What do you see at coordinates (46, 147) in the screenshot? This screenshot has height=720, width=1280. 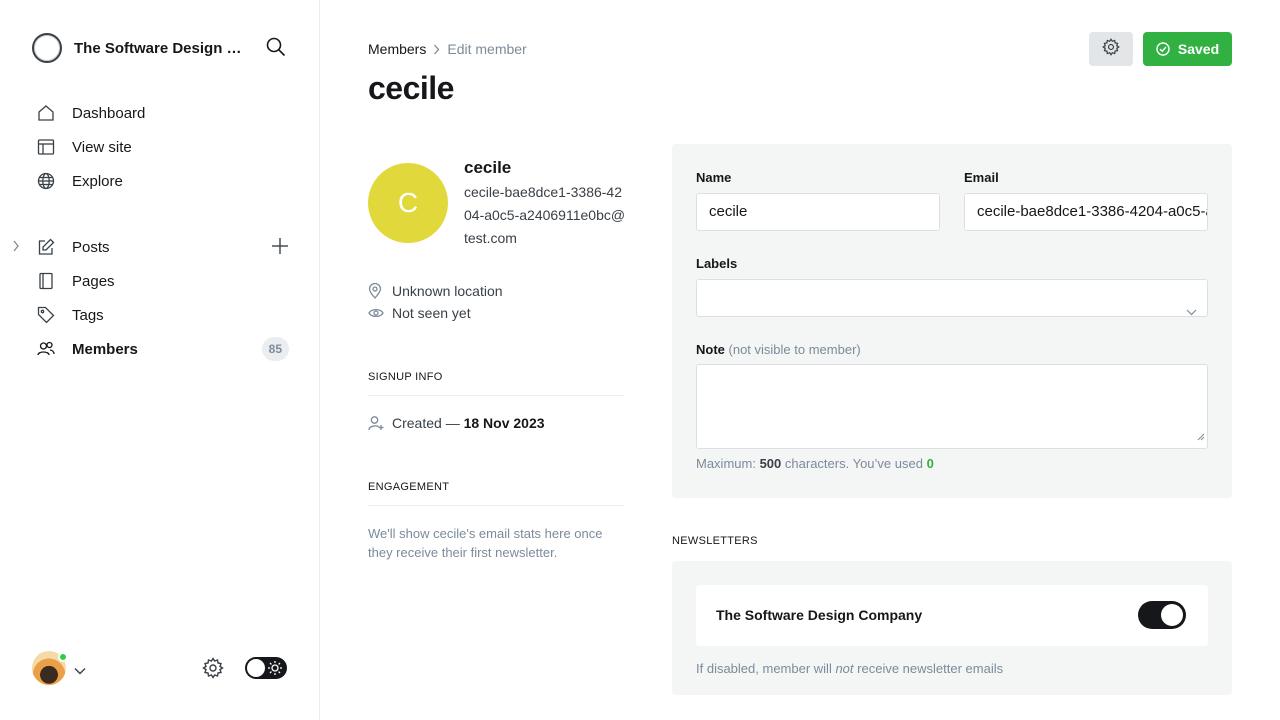 I see `layout-icon` at bounding box center [46, 147].